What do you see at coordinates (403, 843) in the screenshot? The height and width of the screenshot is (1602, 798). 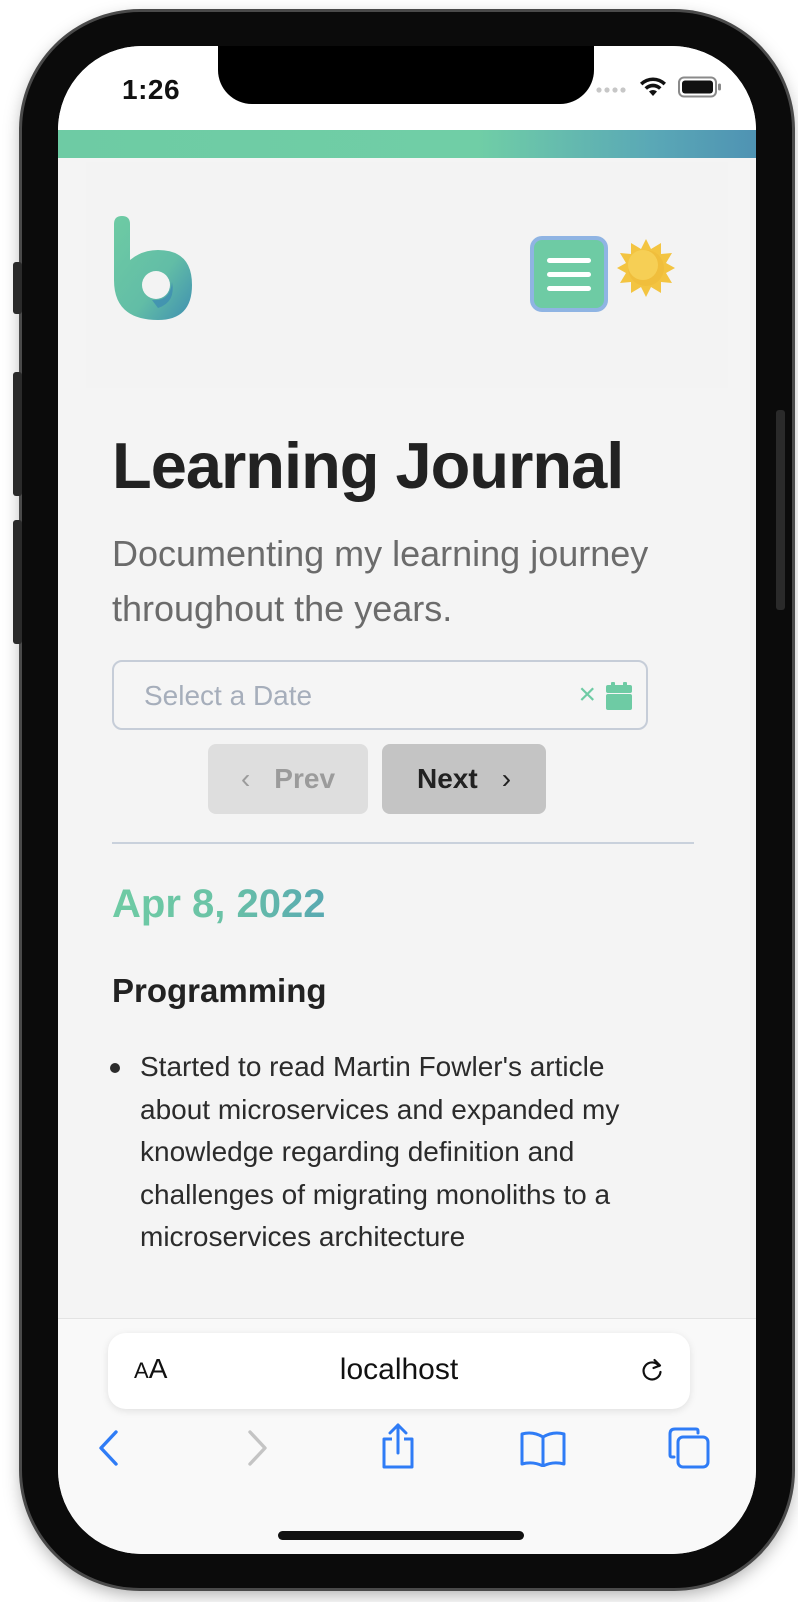 I see `divider` at bounding box center [403, 843].